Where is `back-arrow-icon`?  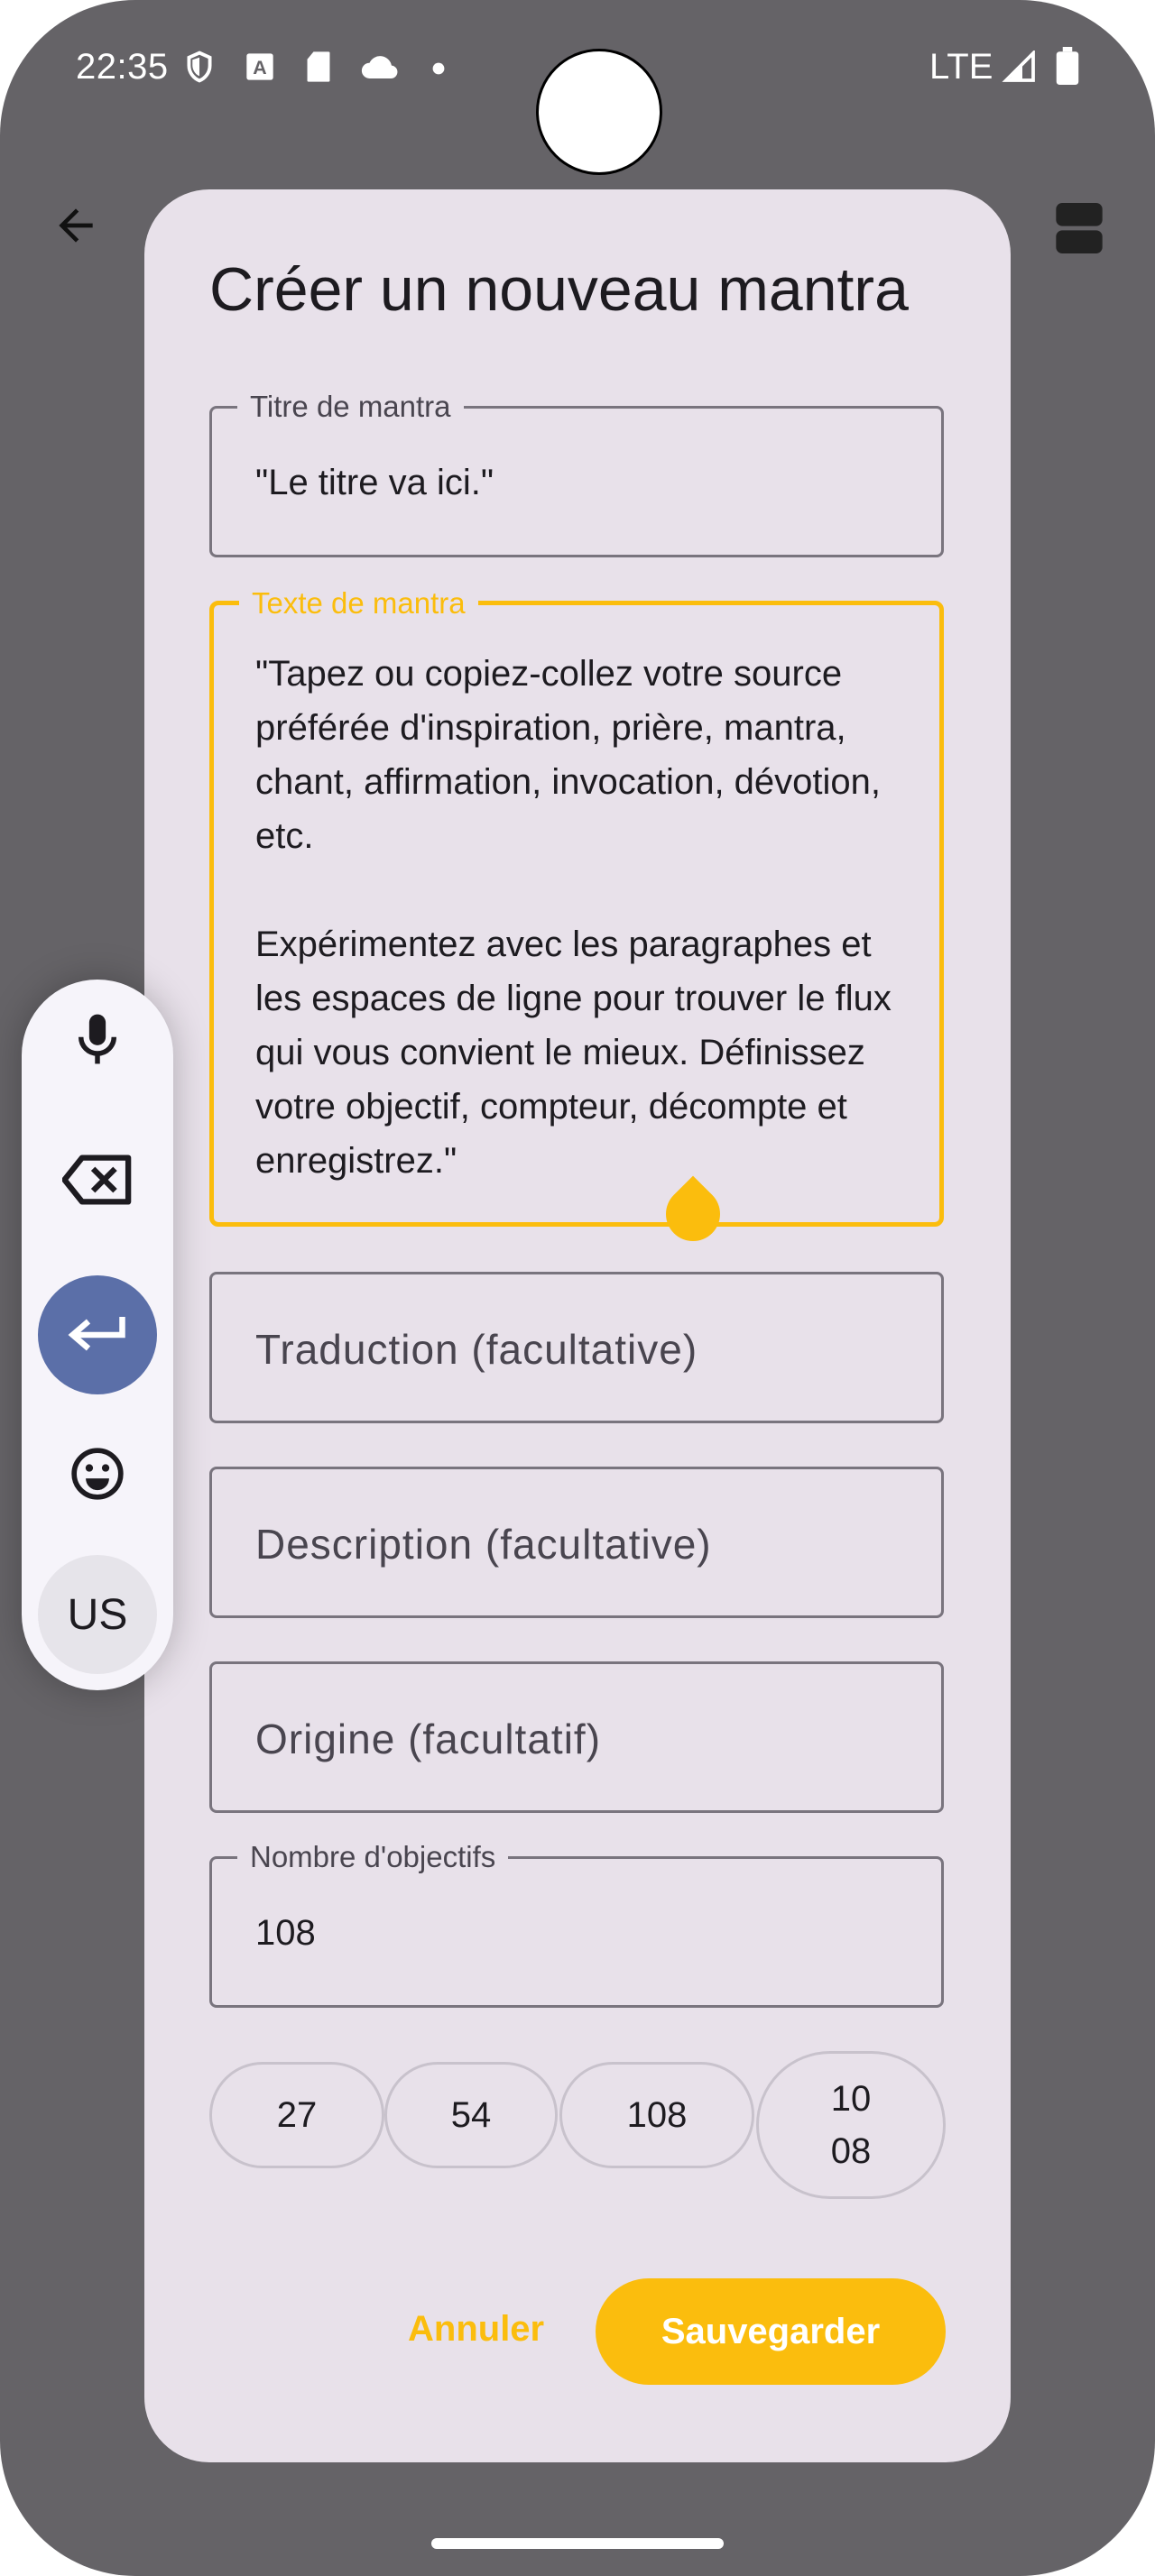
back-arrow-icon is located at coordinates (76, 226).